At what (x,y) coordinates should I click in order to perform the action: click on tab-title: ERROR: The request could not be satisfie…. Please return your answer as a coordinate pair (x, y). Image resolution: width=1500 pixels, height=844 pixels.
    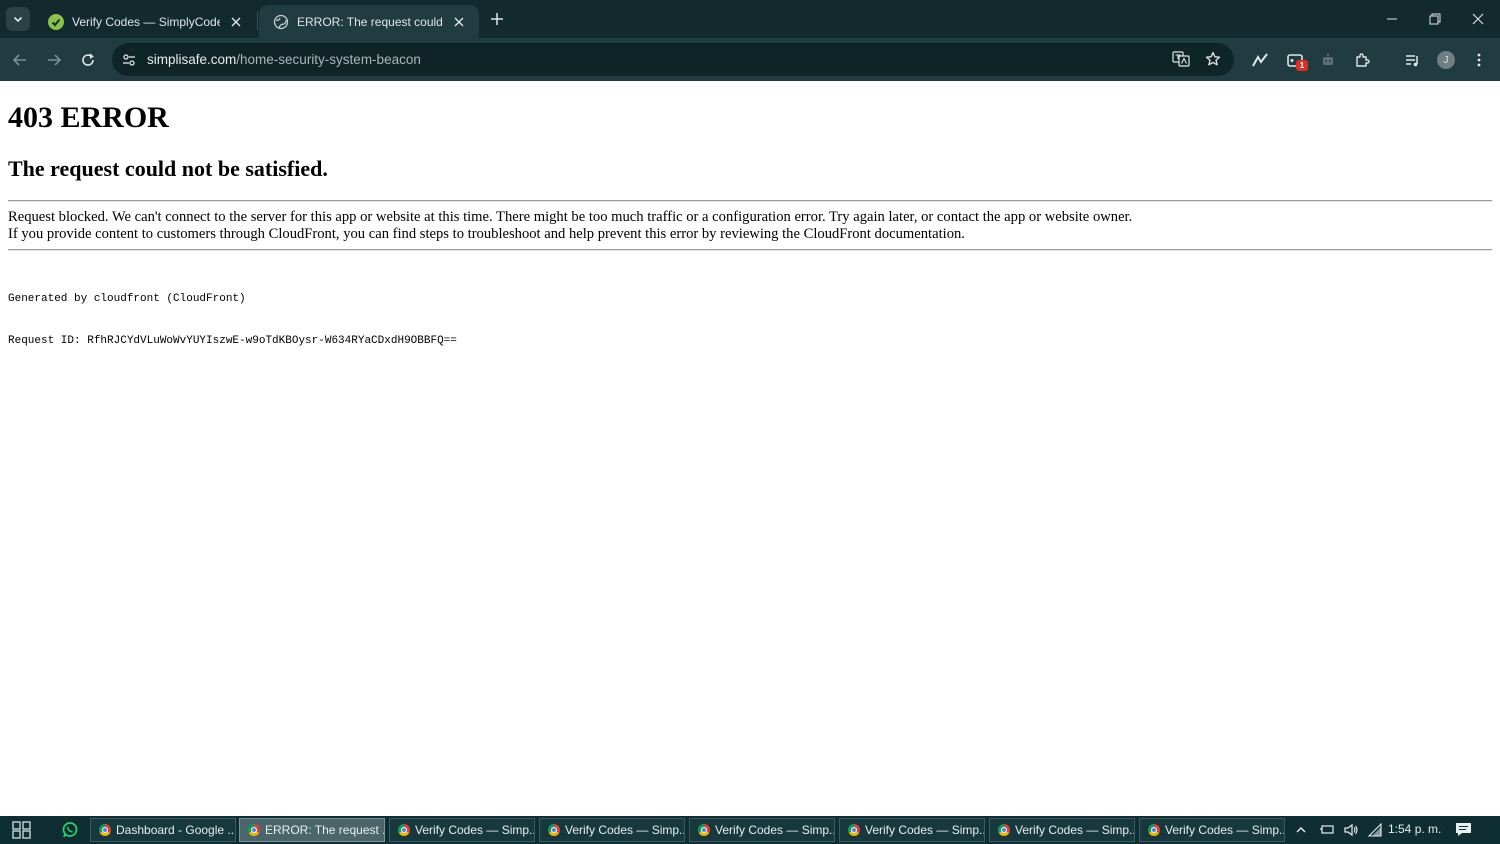
    Looking at the image, I should click on (370, 21).